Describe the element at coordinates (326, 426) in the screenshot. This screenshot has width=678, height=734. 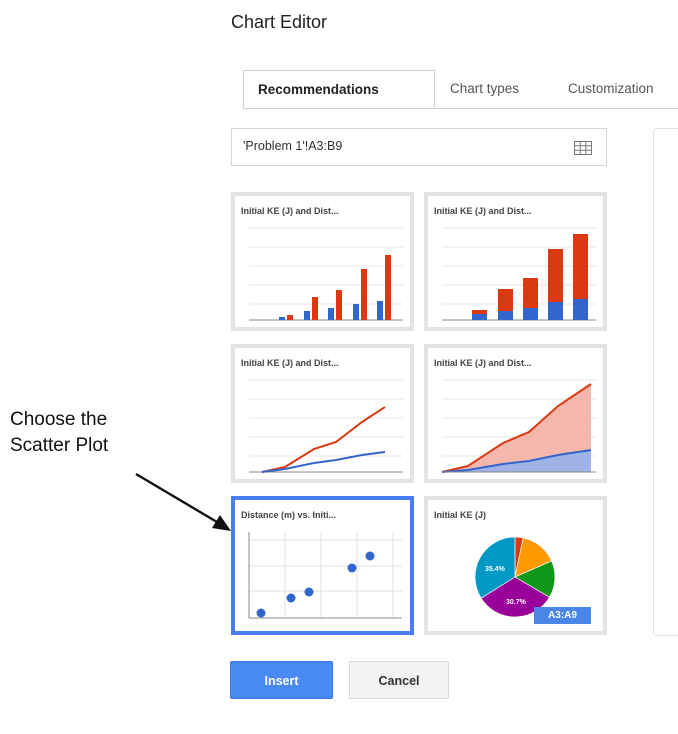
I see `line-chart-preview` at that location.